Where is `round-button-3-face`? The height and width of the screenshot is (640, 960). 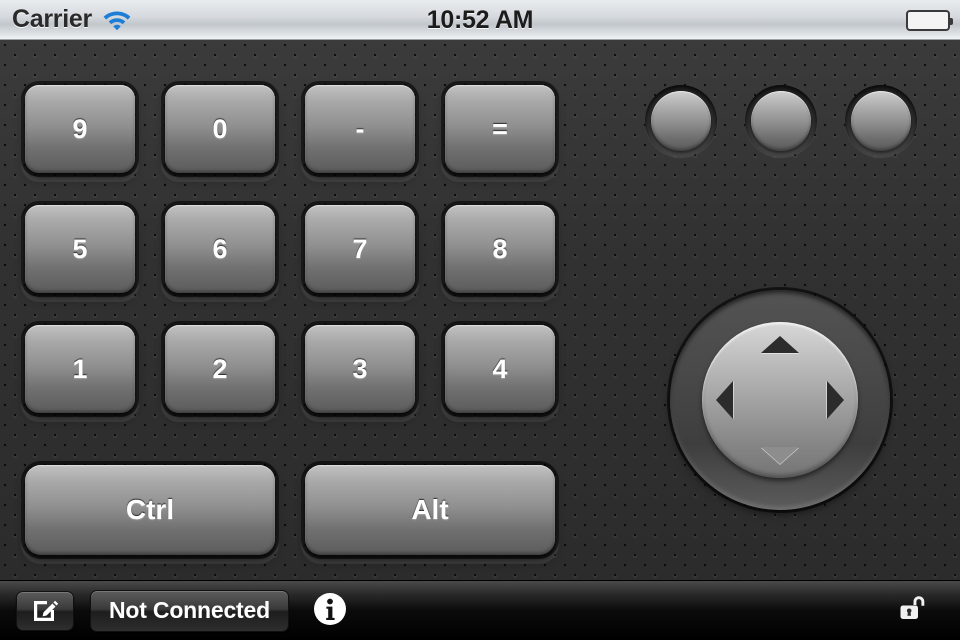 round-button-3-face is located at coordinates (881, 121).